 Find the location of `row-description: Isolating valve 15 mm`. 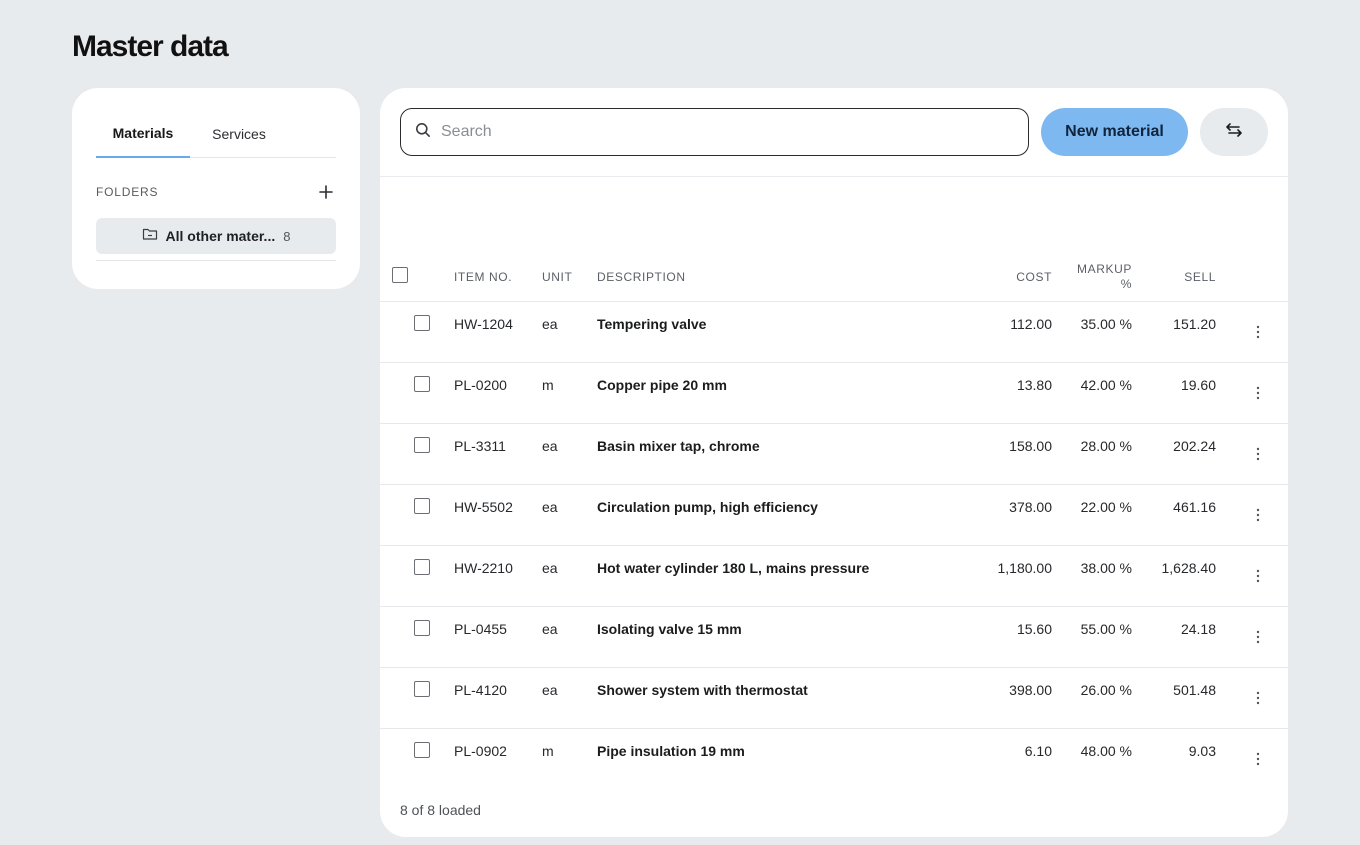

row-description: Isolating valve 15 mm is located at coordinates (669, 629).